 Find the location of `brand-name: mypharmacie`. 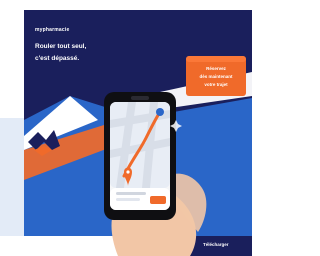

brand-name: mypharmacie is located at coordinates (52, 30).